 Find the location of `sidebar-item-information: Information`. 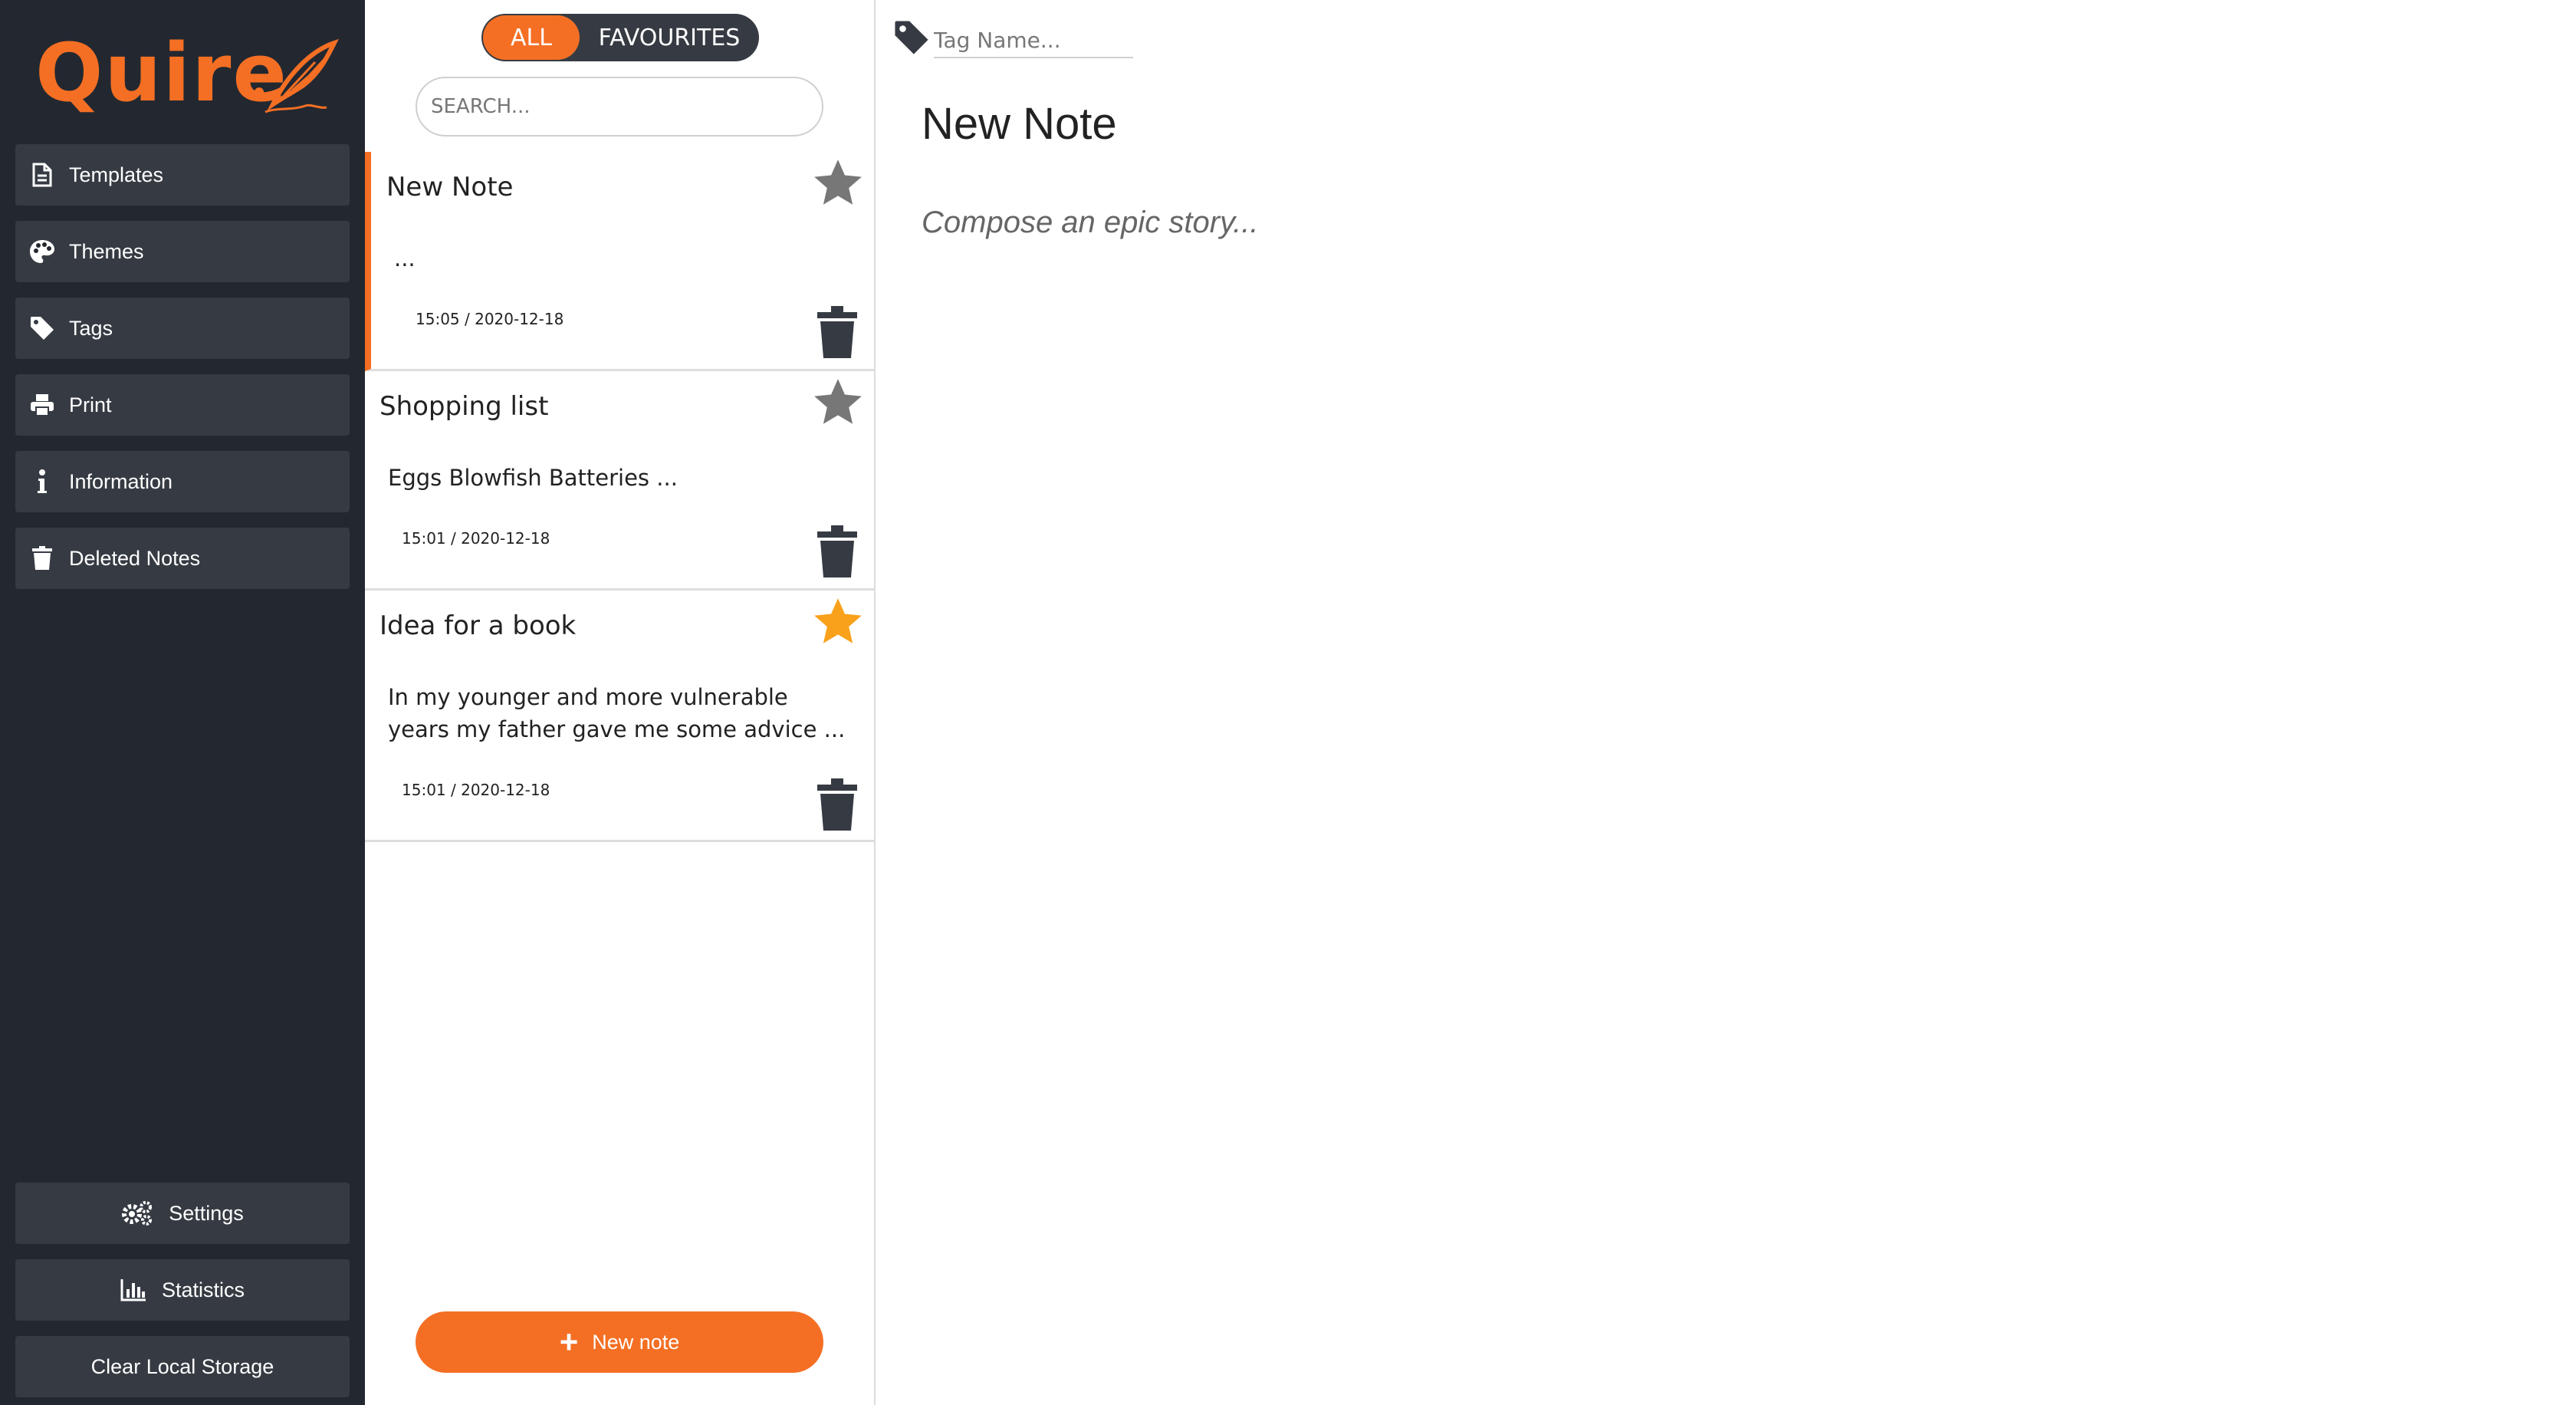

sidebar-item-information: Information is located at coordinates (182, 482).